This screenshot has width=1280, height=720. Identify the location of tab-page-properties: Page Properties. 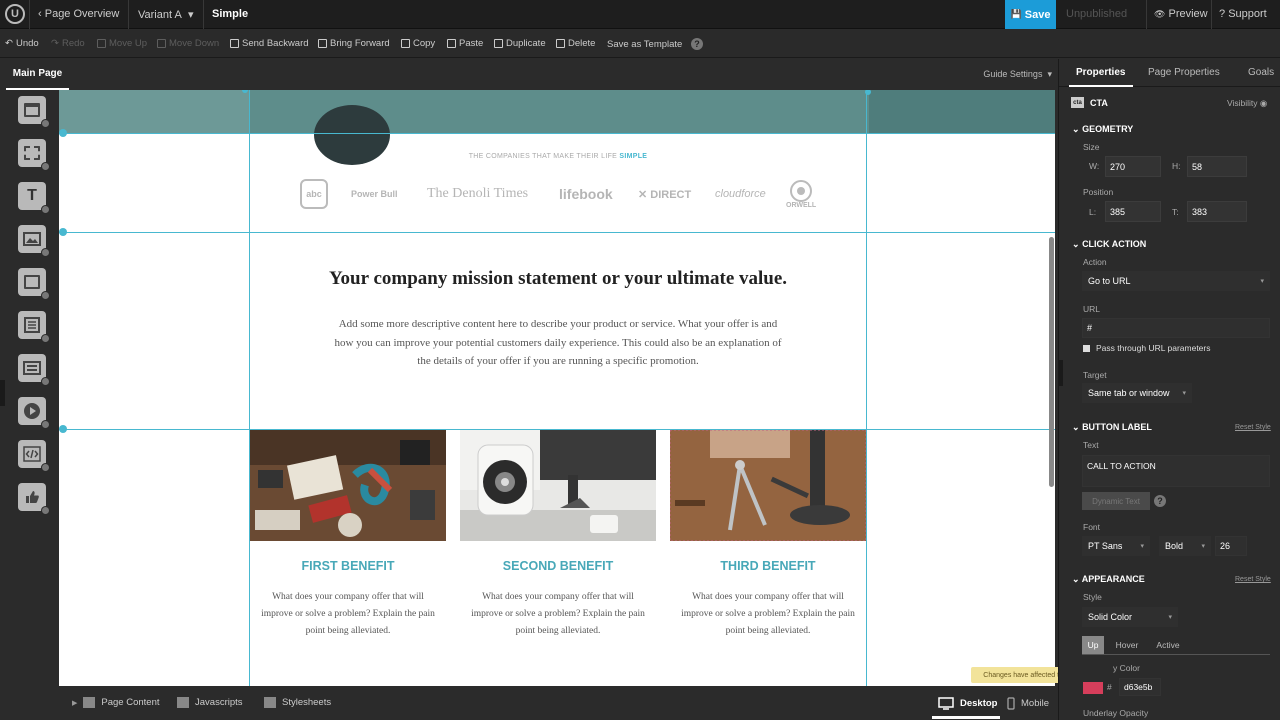
(1184, 72).